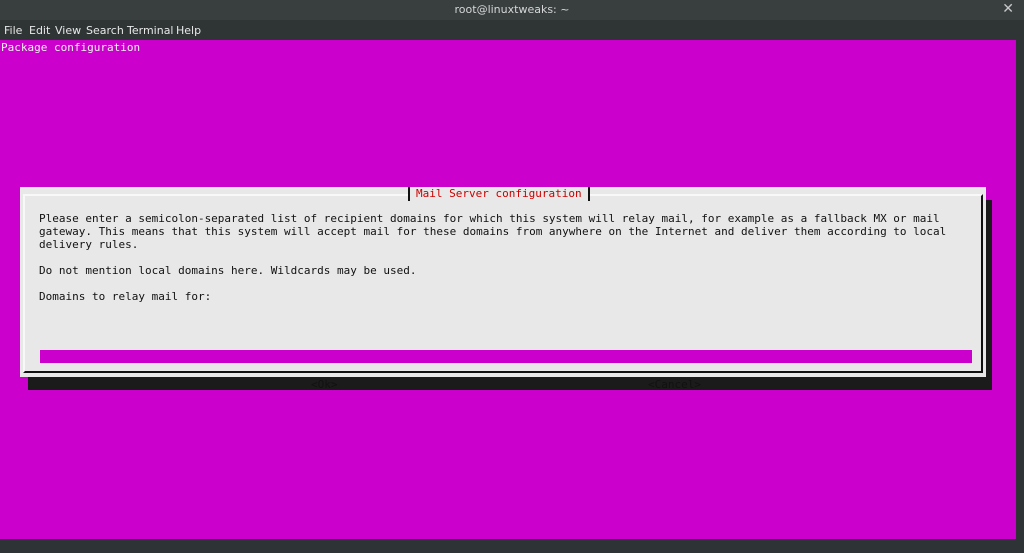 Image resolution: width=1024 pixels, height=553 pixels. I want to click on menu-help: Help, so click(188, 30).